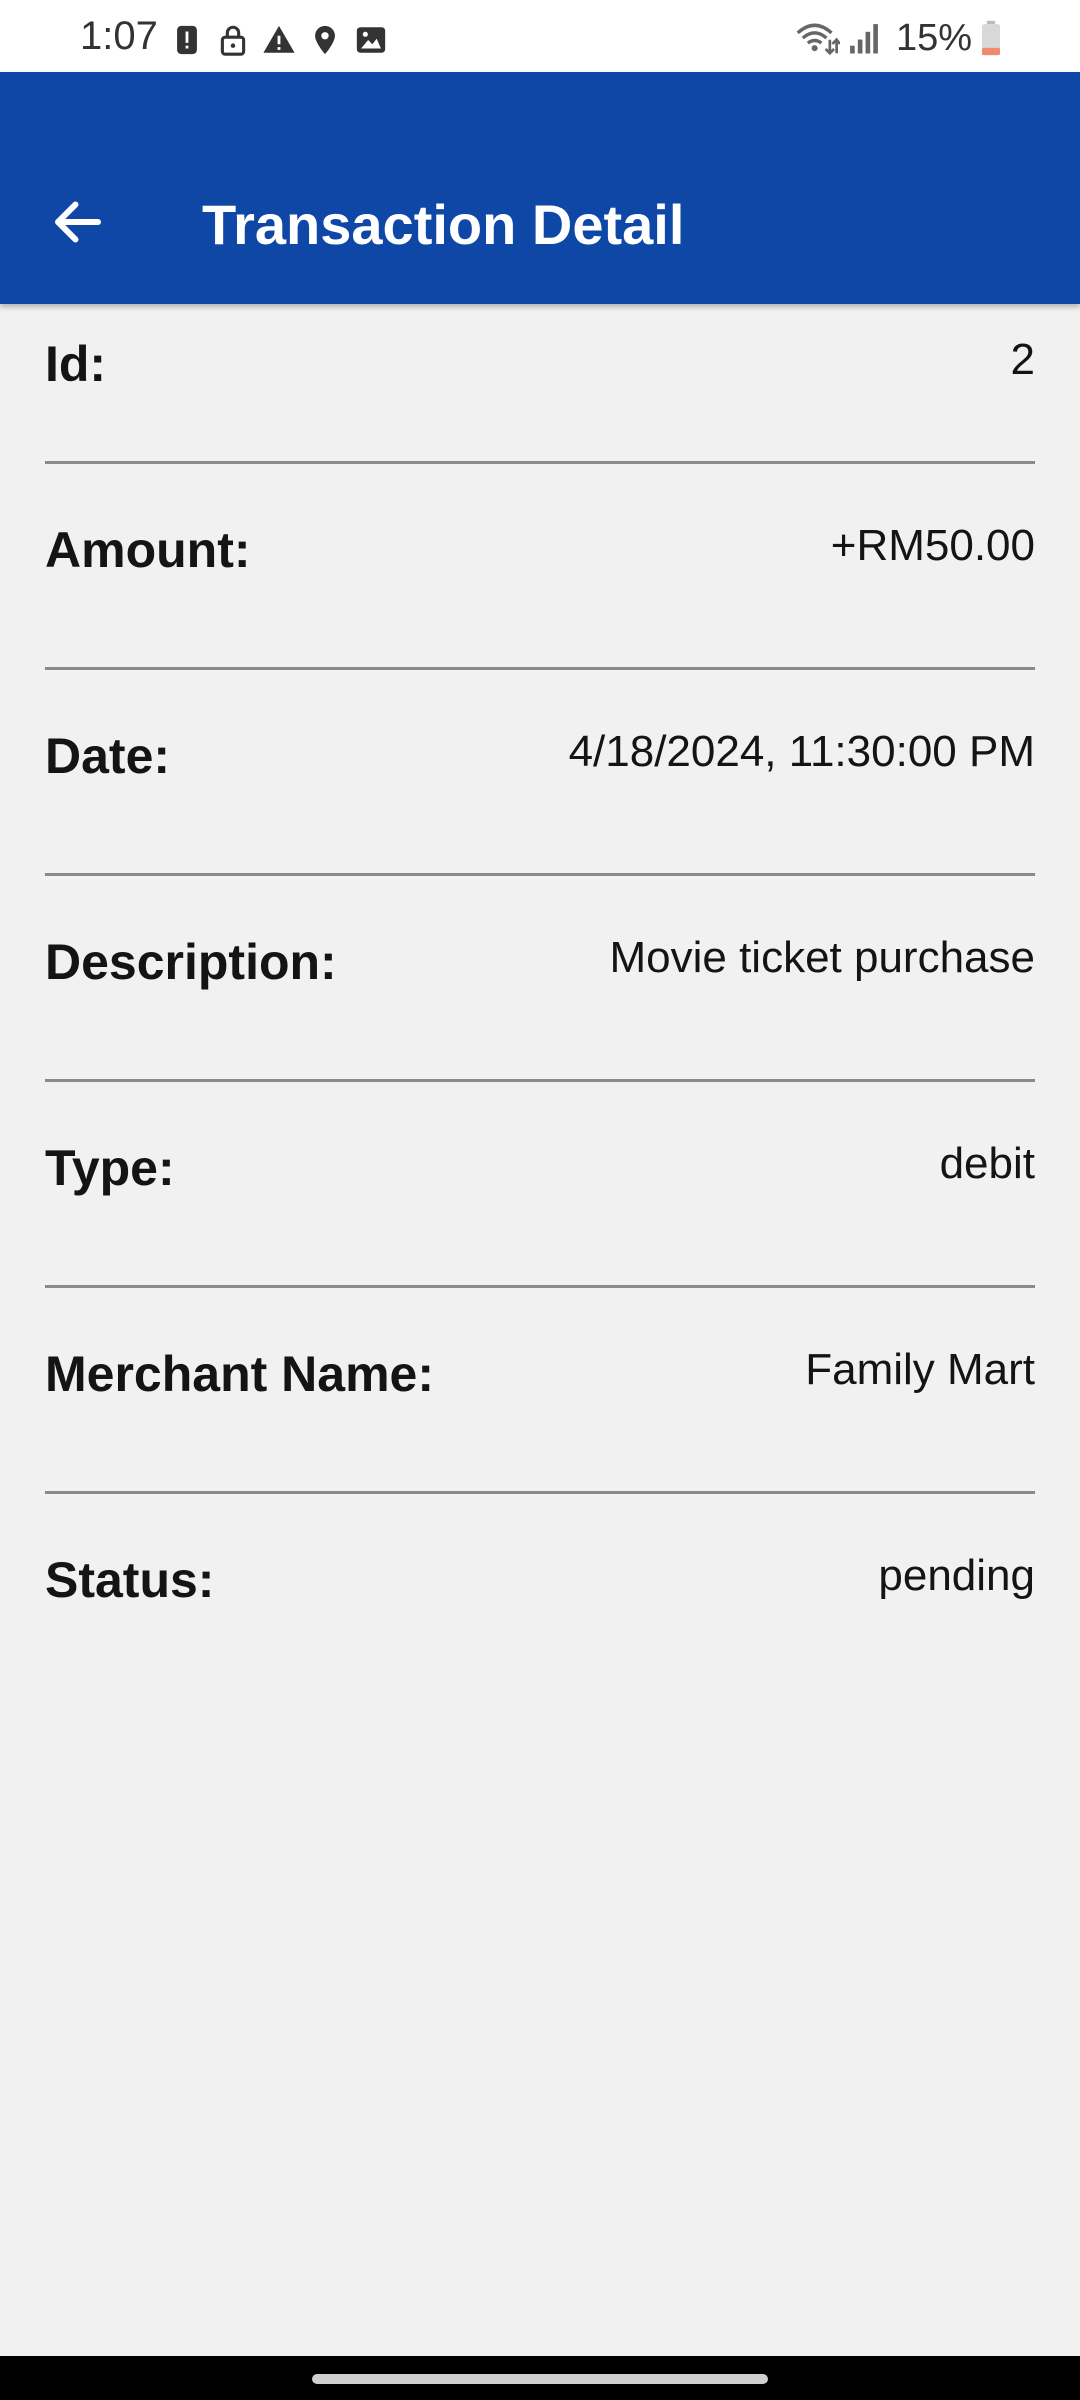 The width and height of the screenshot is (1080, 2400). What do you see at coordinates (130, 1580) in the screenshot?
I see `detail-label: Status:` at bounding box center [130, 1580].